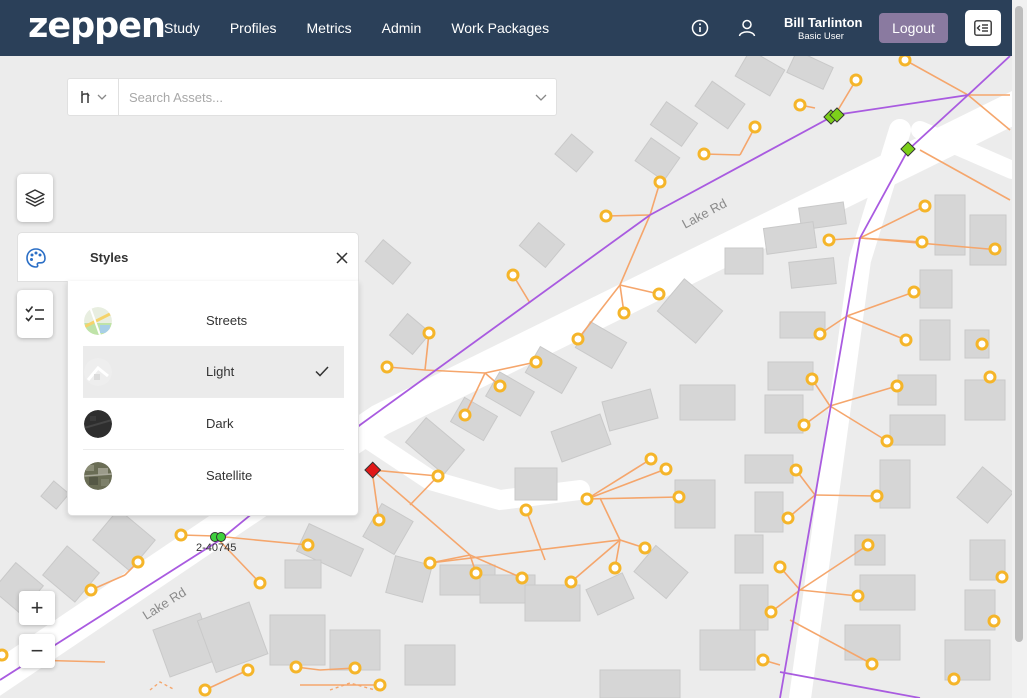 Image resolution: width=1027 pixels, height=698 pixels. What do you see at coordinates (36, 258) in the screenshot?
I see `palette-icon` at bounding box center [36, 258].